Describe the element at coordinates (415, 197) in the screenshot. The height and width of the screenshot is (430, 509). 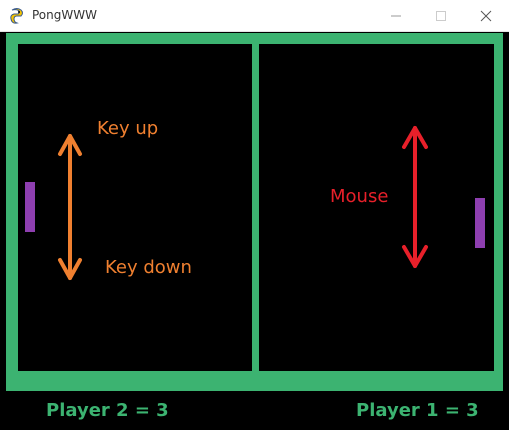
I see `mouse-updown-arrow-icon` at that location.